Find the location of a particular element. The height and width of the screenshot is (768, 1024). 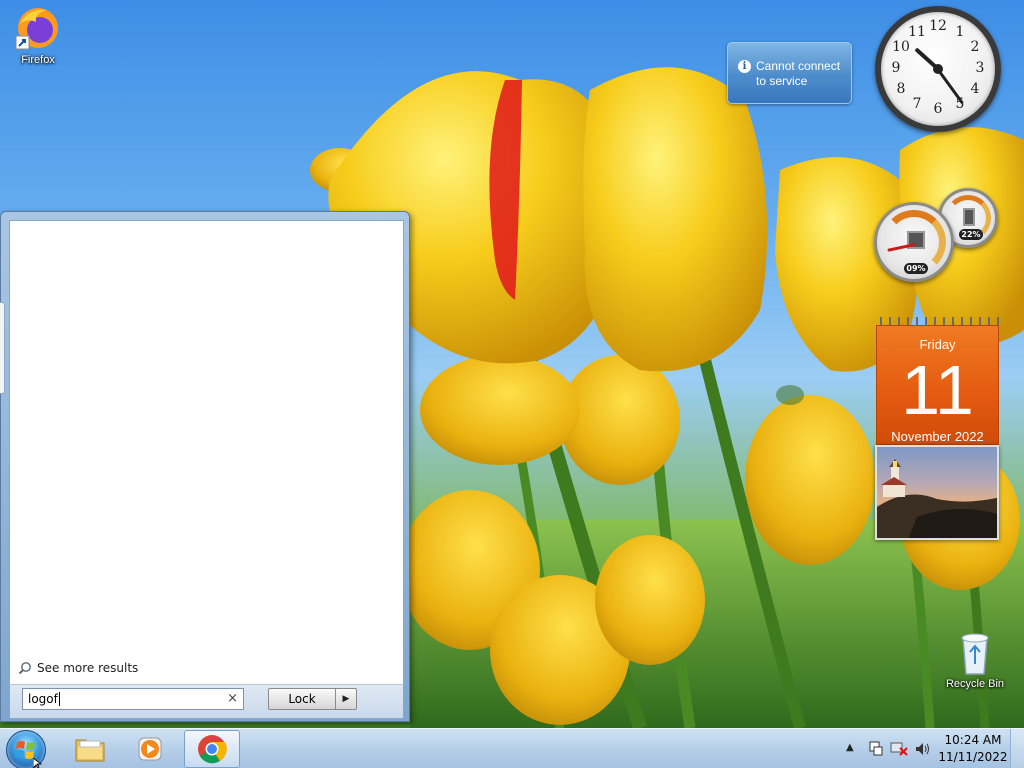

recycle-bin-icon is located at coordinates (975, 654).